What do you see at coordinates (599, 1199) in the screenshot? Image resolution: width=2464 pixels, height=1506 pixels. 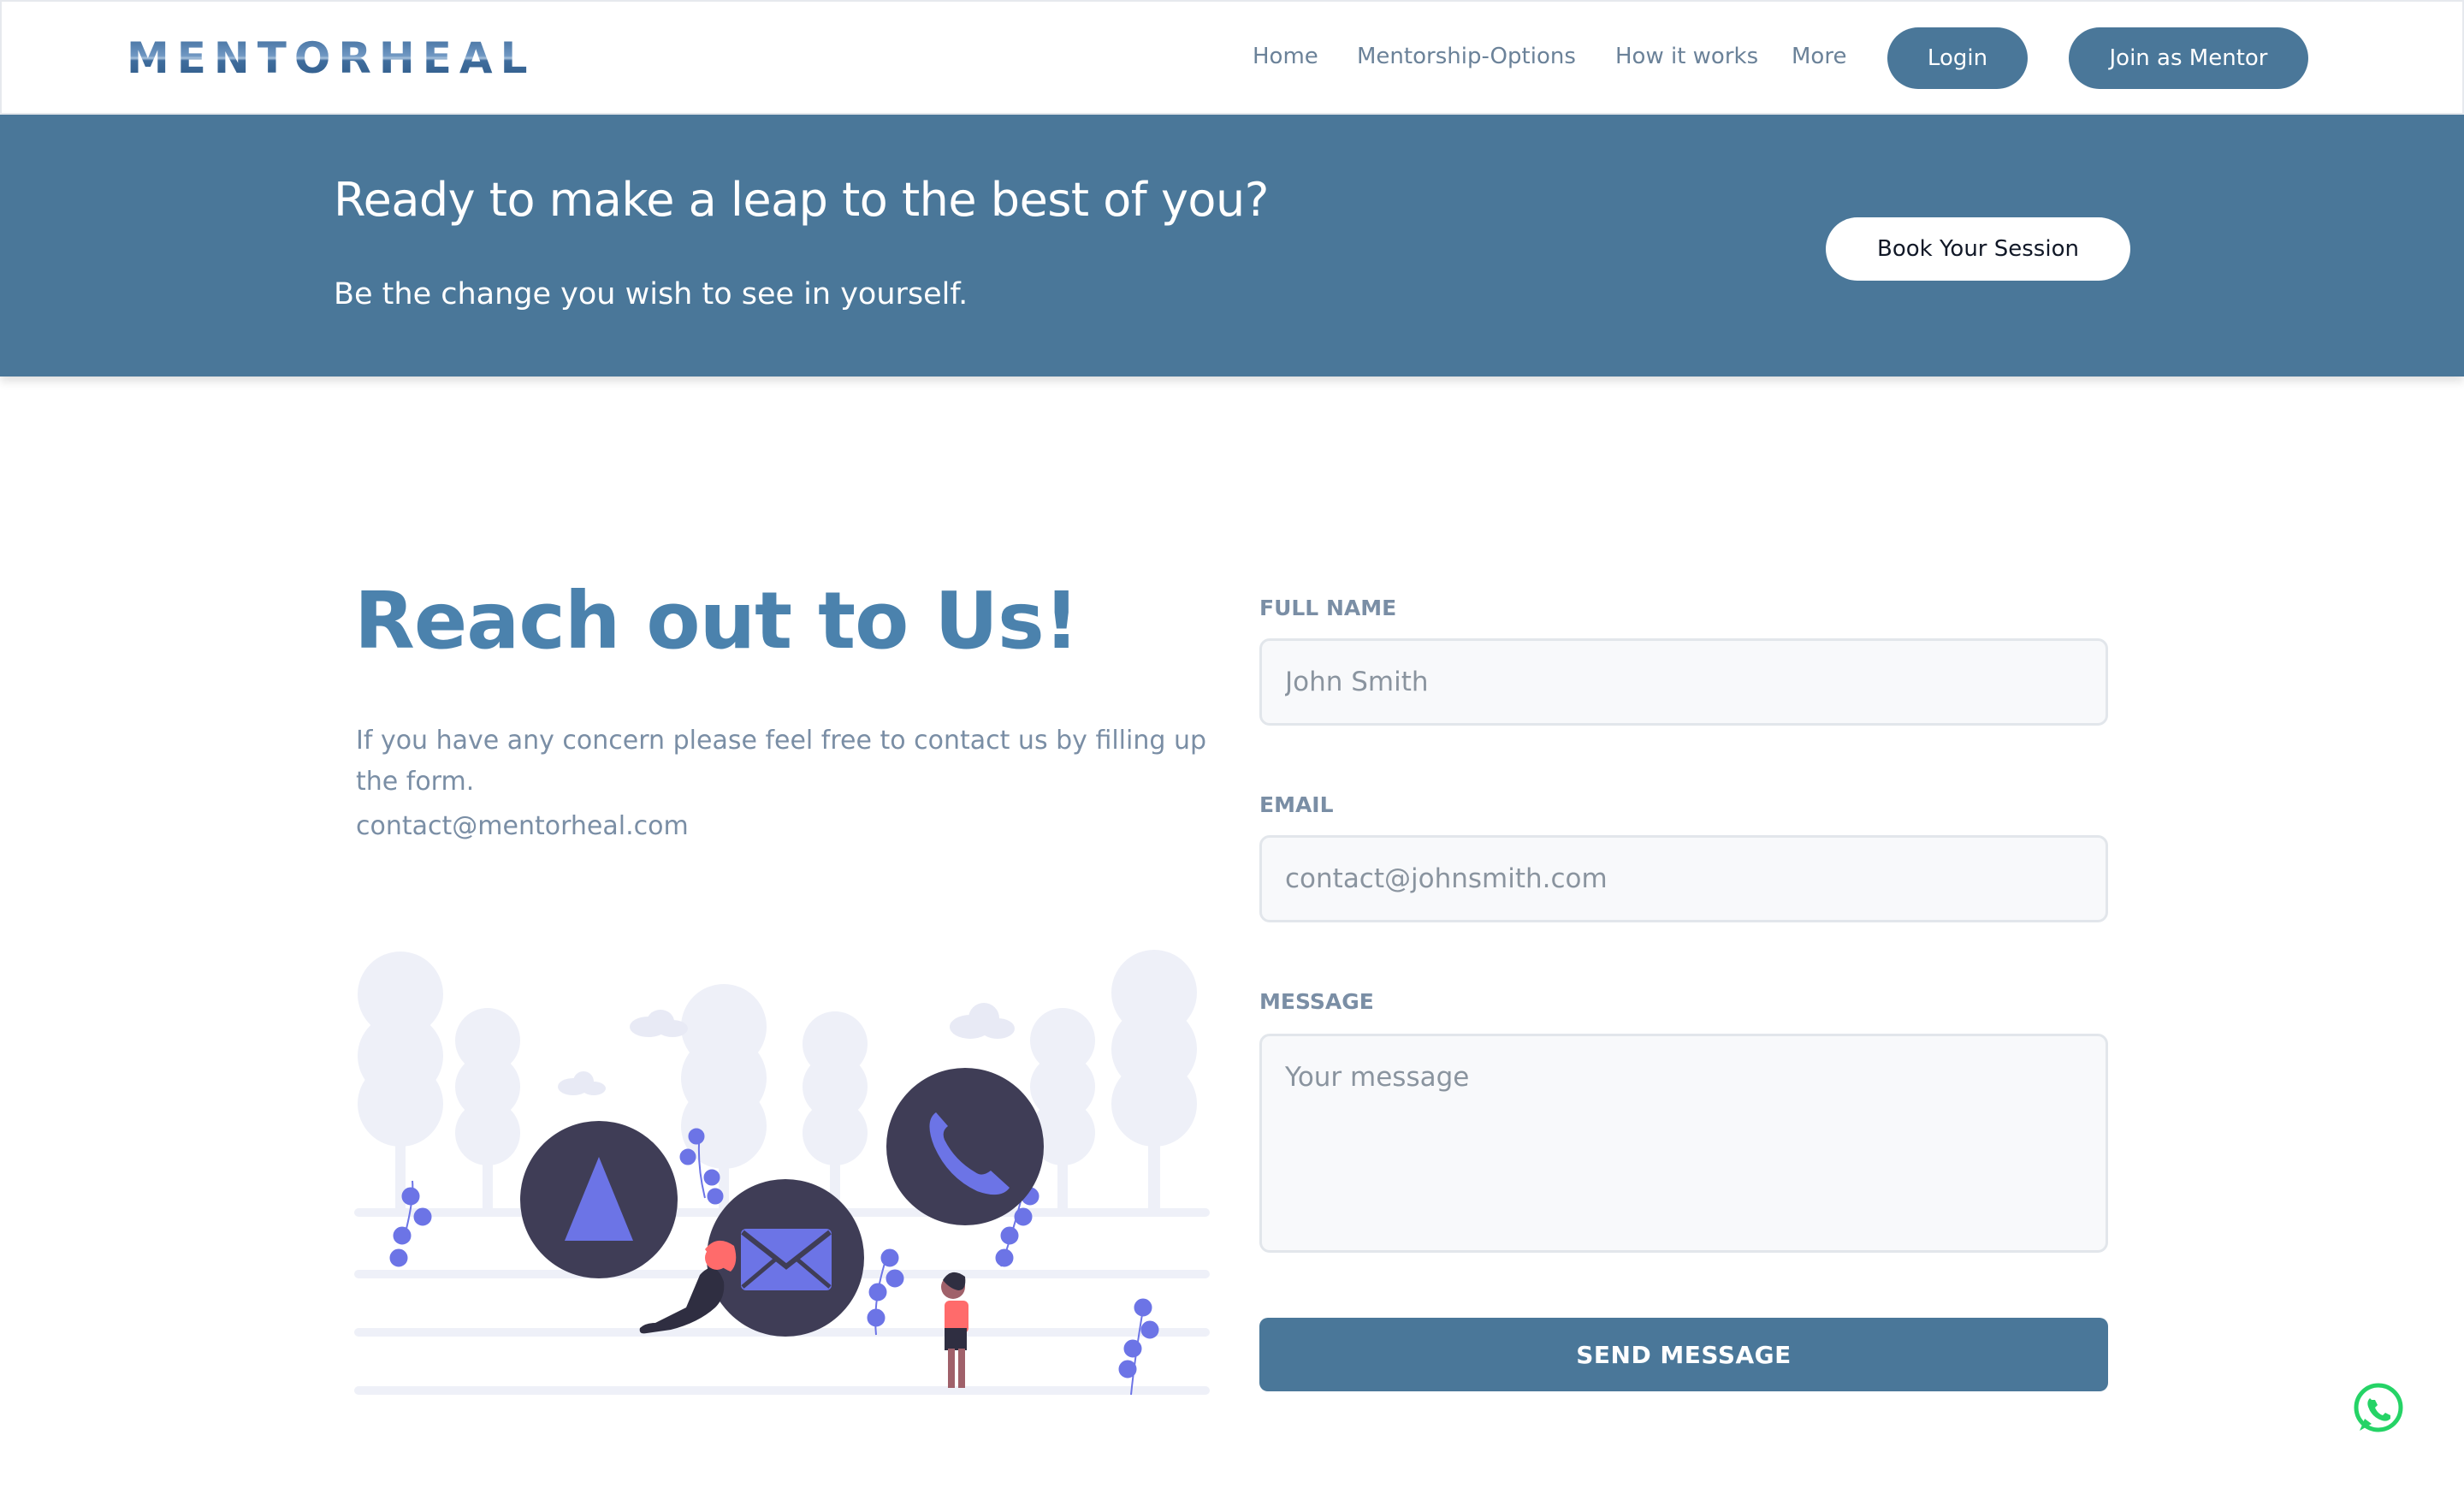 I see `navigation-arrow-icon` at bounding box center [599, 1199].